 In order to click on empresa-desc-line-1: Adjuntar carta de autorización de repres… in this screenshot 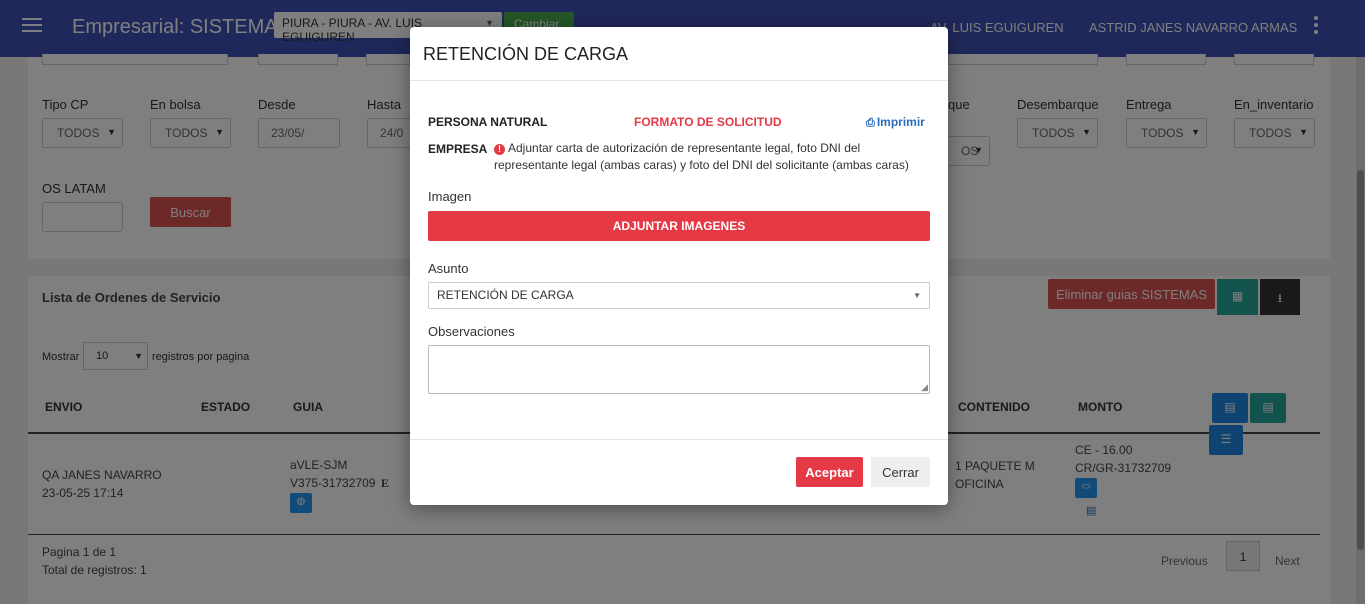, I will do `click(684, 148)`.